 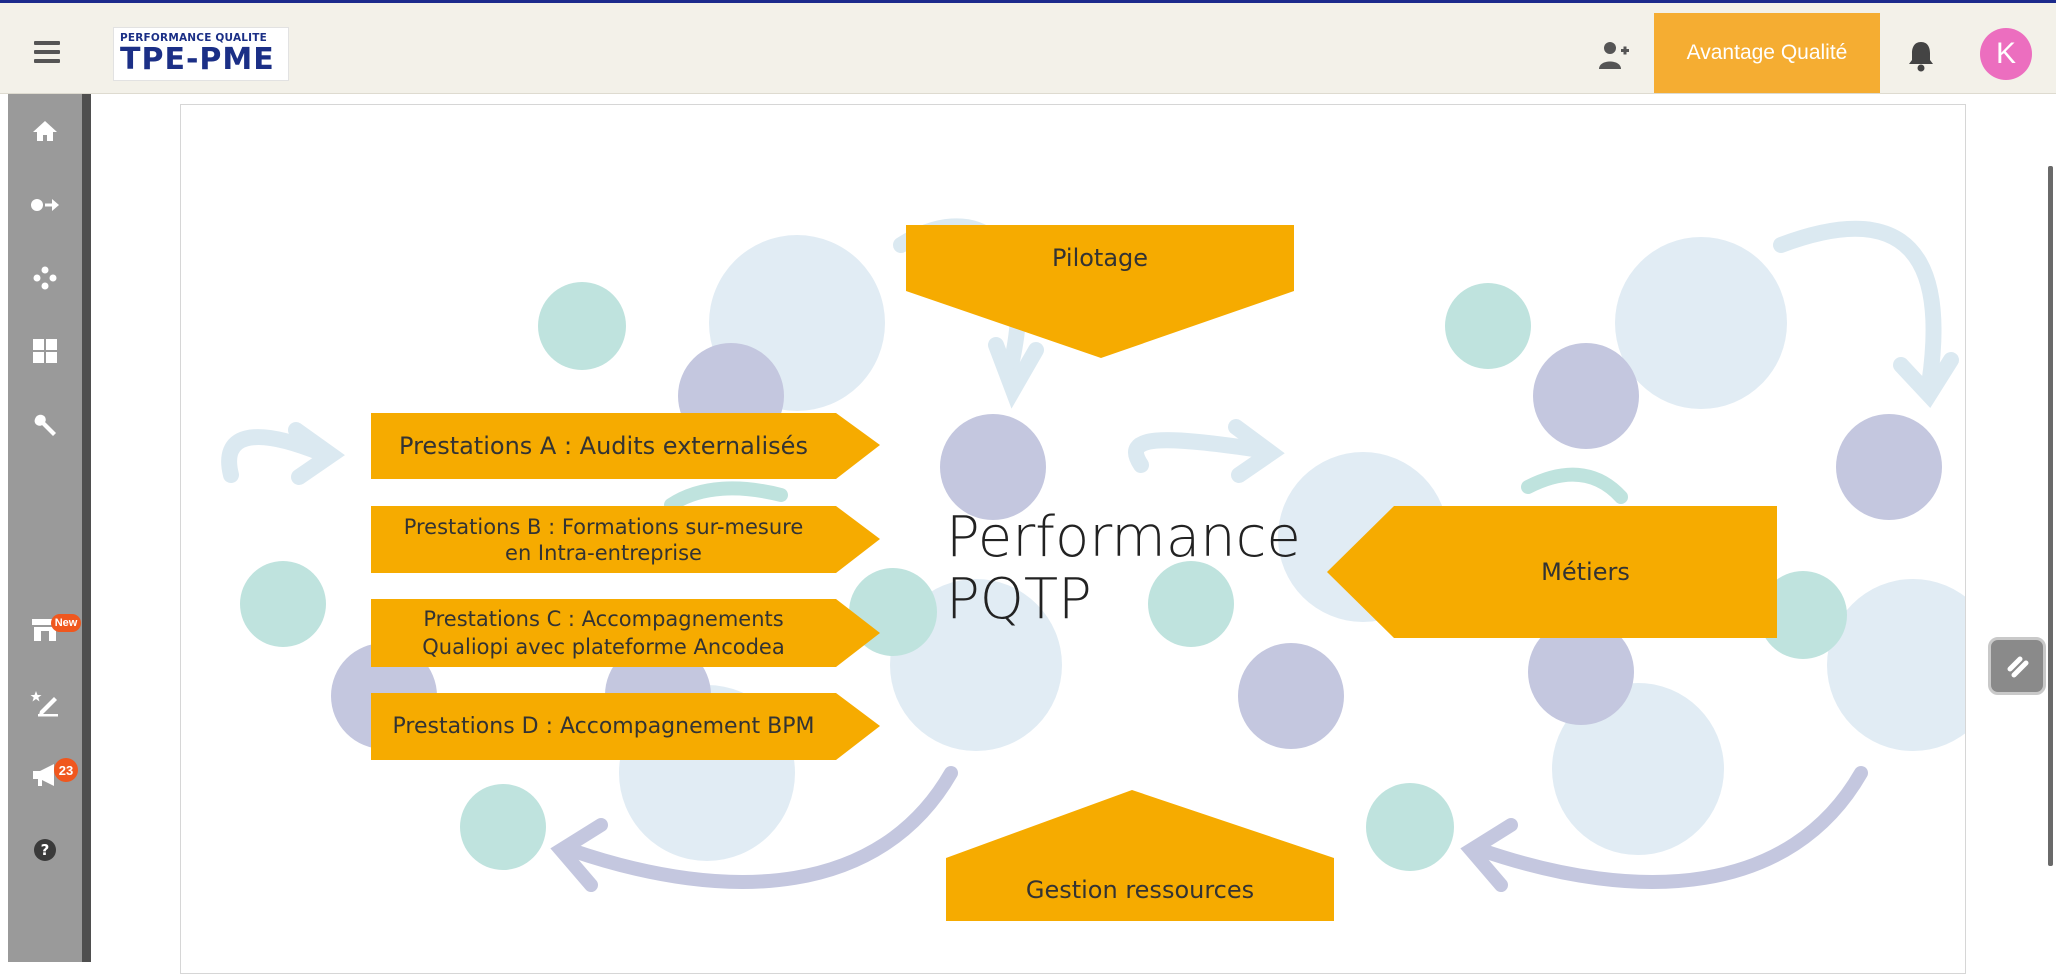 What do you see at coordinates (603, 526) in the screenshot?
I see `prestation-b-line1: Prestations B : Formations sur-mesure` at bounding box center [603, 526].